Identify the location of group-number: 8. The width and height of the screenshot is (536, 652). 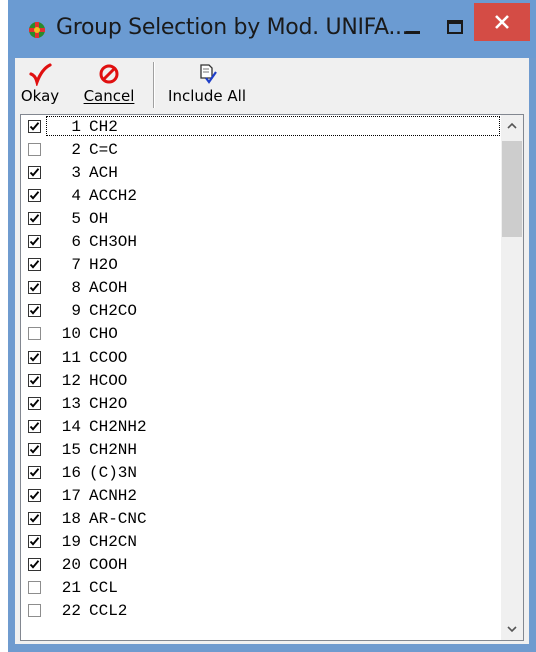
(76, 288).